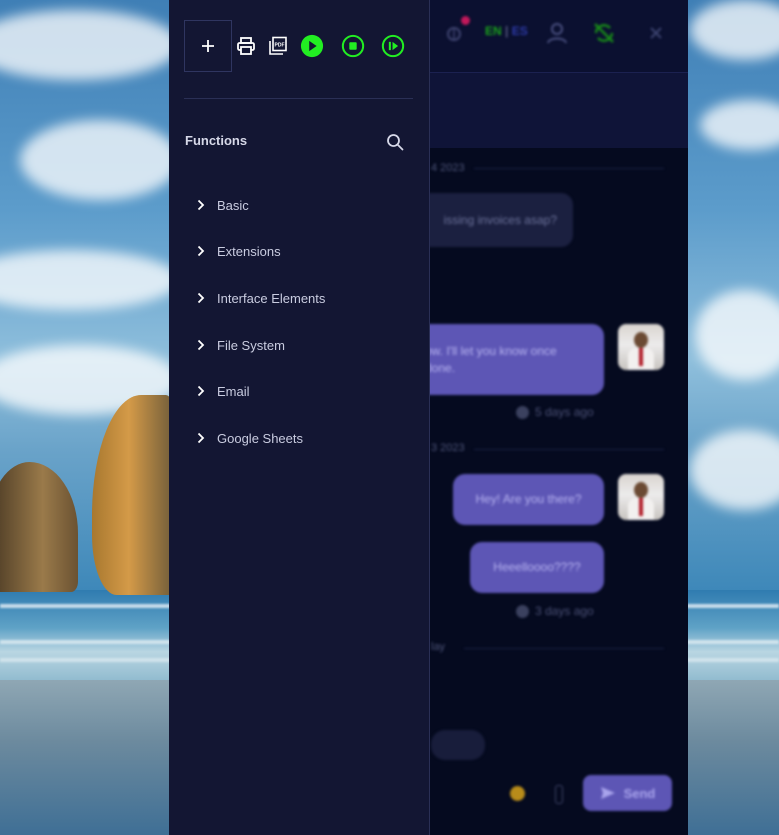 This screenshot has width=779, height=835. I want to click on function-category-interface-elements: Interface Elements, so click(260, 298).